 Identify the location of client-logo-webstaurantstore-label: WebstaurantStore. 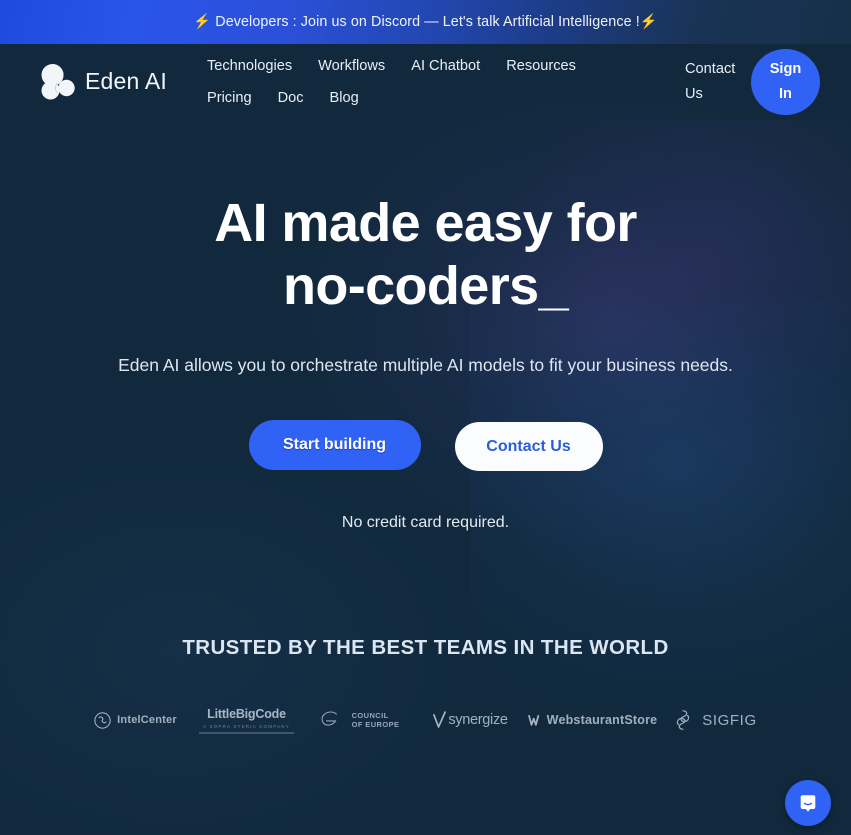
(602, 720).